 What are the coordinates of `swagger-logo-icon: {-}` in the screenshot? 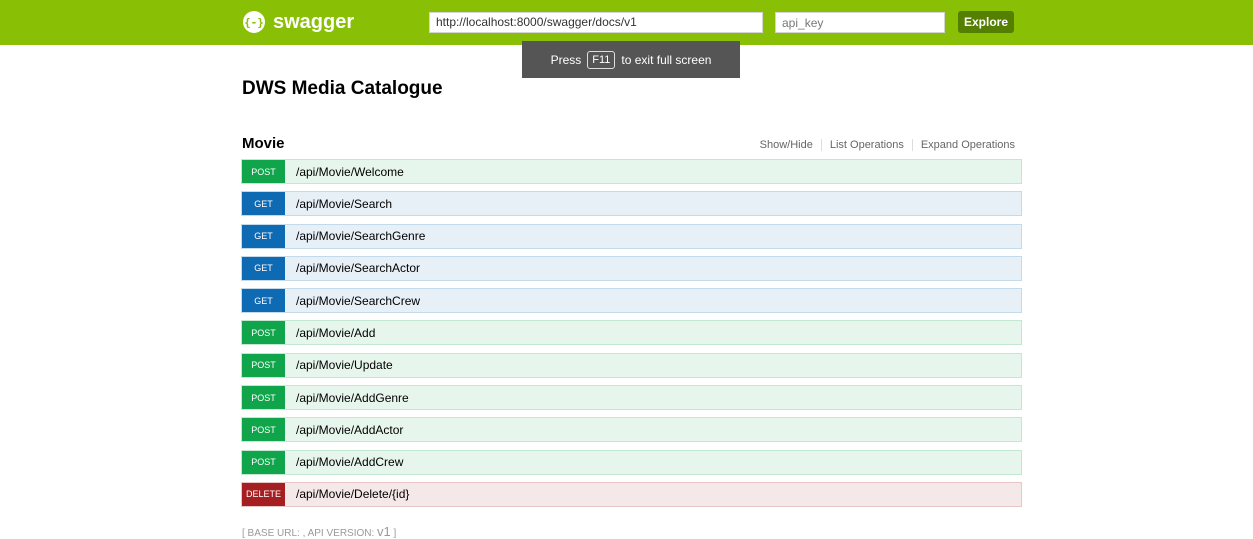 It's located at (254, 22).